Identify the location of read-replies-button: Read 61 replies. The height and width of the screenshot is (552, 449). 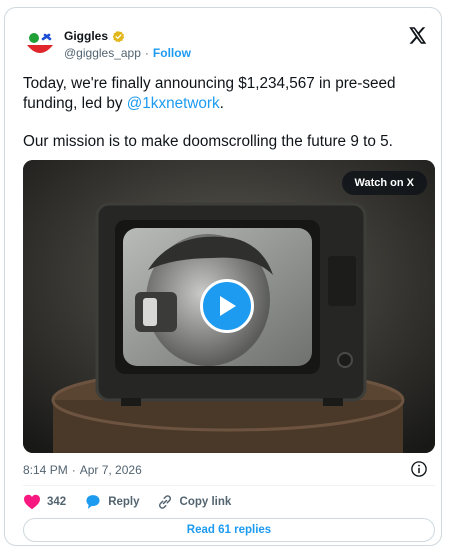
(229, 530).